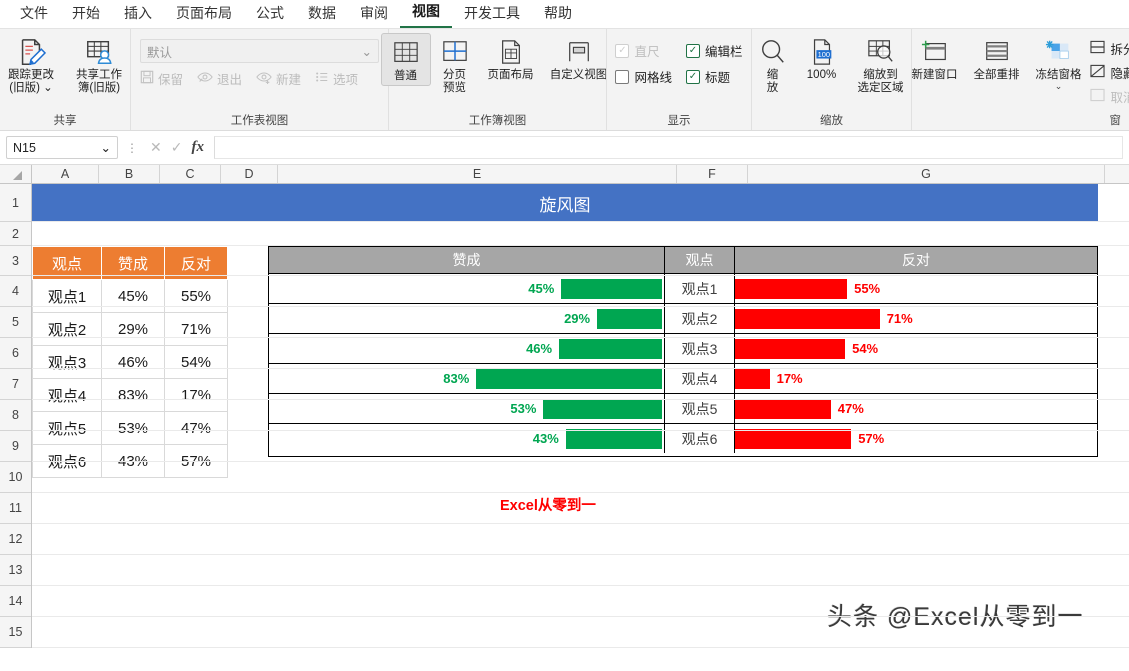 The width and height of the screenshot is (1129, 671). Describe the element at coordinates (99, 75) in the screenshot. I see `share-workbook-label-1: 共享工作` at that location.